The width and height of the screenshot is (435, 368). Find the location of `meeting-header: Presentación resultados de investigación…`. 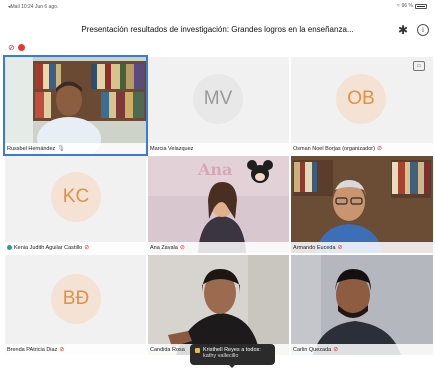

meeting-header: Presentación resultados de investigación… is located at coordinates (217, 31).